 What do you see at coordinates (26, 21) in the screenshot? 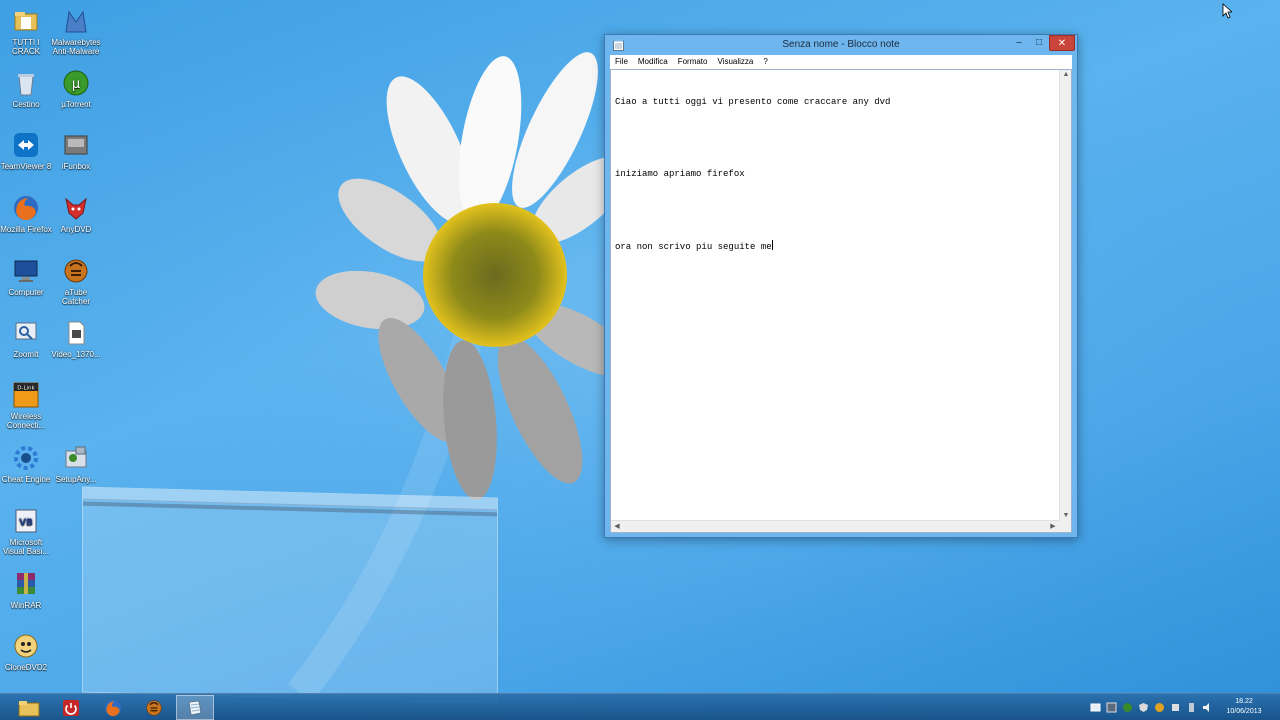
I see `folder-icon` at bounding box center [26, 21].